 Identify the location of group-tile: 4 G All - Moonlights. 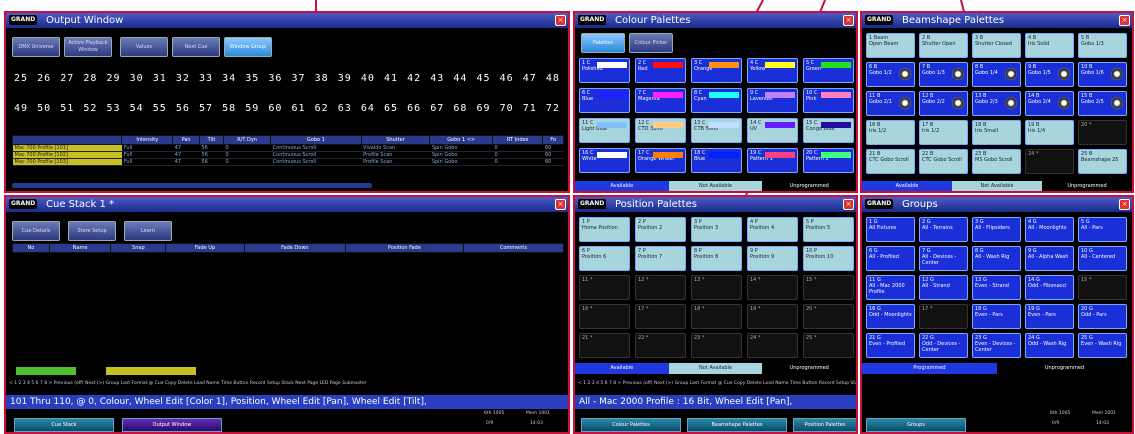
(1049, 229).